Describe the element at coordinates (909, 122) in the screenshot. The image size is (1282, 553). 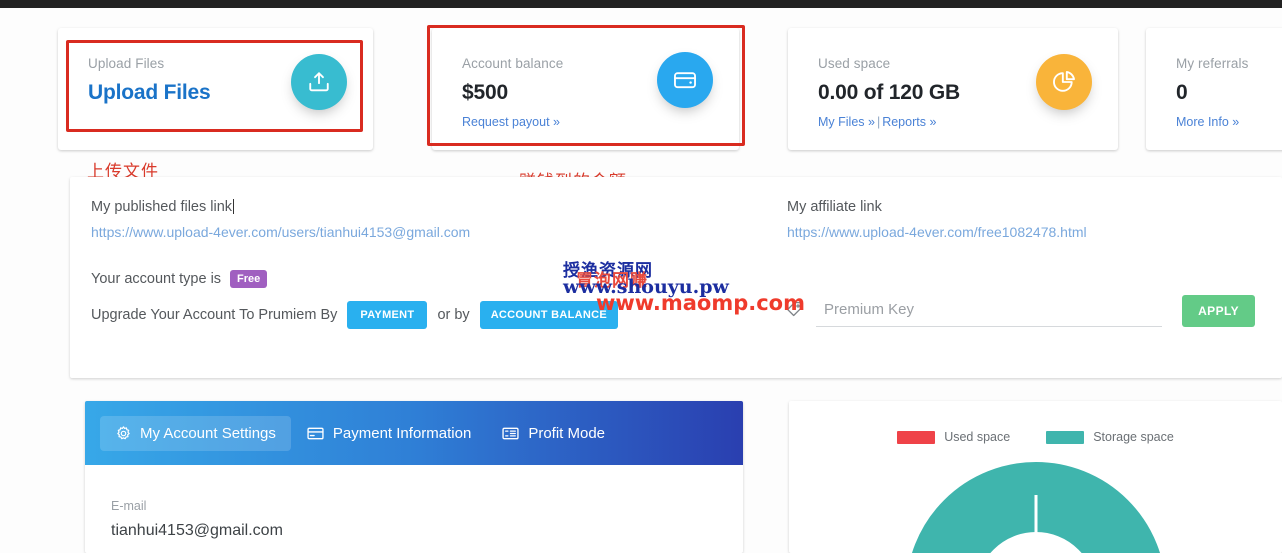
I see `reports-link: Reports »` at that location.